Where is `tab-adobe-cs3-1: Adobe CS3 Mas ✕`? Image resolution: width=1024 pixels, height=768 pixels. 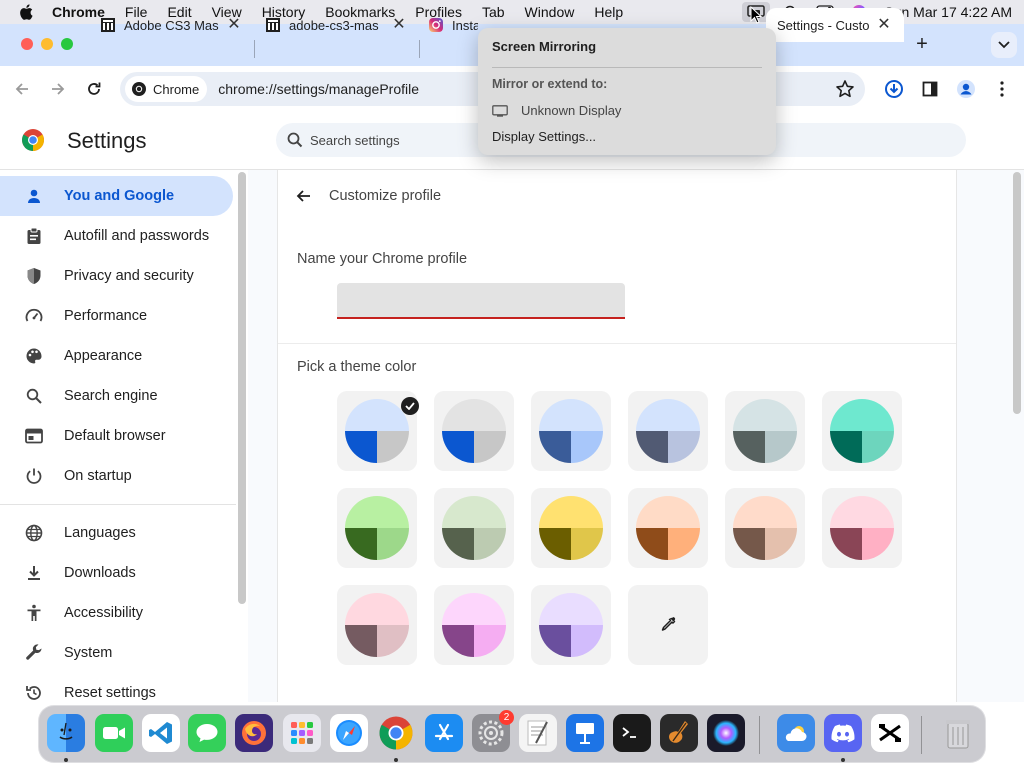 tab-adobe-cs3-1: Adobe CS3 Mas ✕ is located at coordinates (171, 25).